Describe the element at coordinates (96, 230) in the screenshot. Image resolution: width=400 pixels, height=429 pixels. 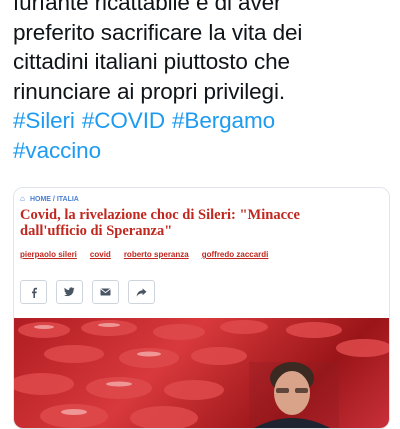
I see `headline-line: dall'ufficio di Speranza"` at that location.